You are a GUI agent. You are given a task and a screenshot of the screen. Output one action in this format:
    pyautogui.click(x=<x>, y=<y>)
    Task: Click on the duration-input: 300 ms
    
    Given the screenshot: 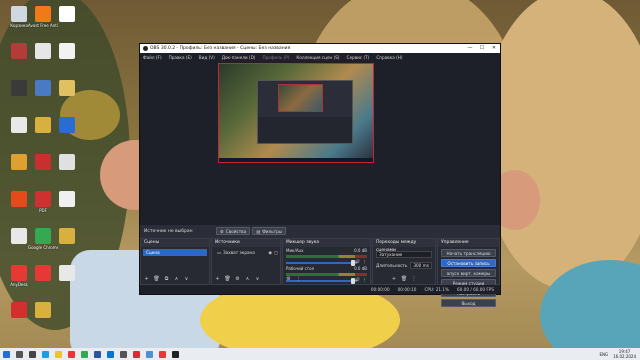 What is the action you would take?
    pyautogui.click(x=421, y=265)
    